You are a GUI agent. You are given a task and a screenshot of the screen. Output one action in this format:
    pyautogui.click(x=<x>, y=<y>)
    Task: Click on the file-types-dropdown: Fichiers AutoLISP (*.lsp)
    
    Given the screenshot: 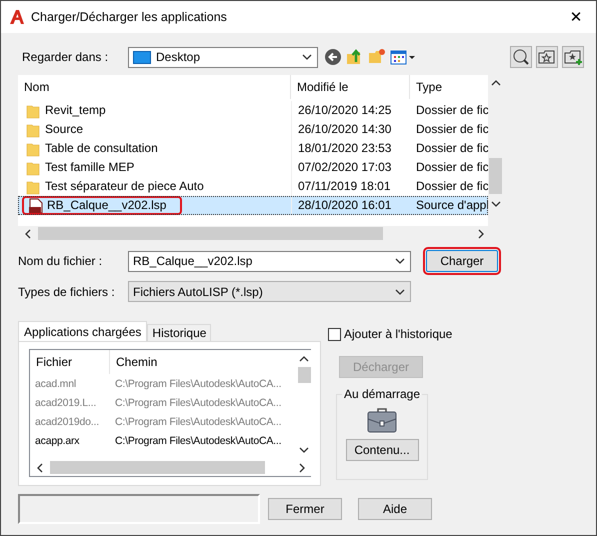 What is the action you would take?
    pyautogui.click(x=269, y=291)
    